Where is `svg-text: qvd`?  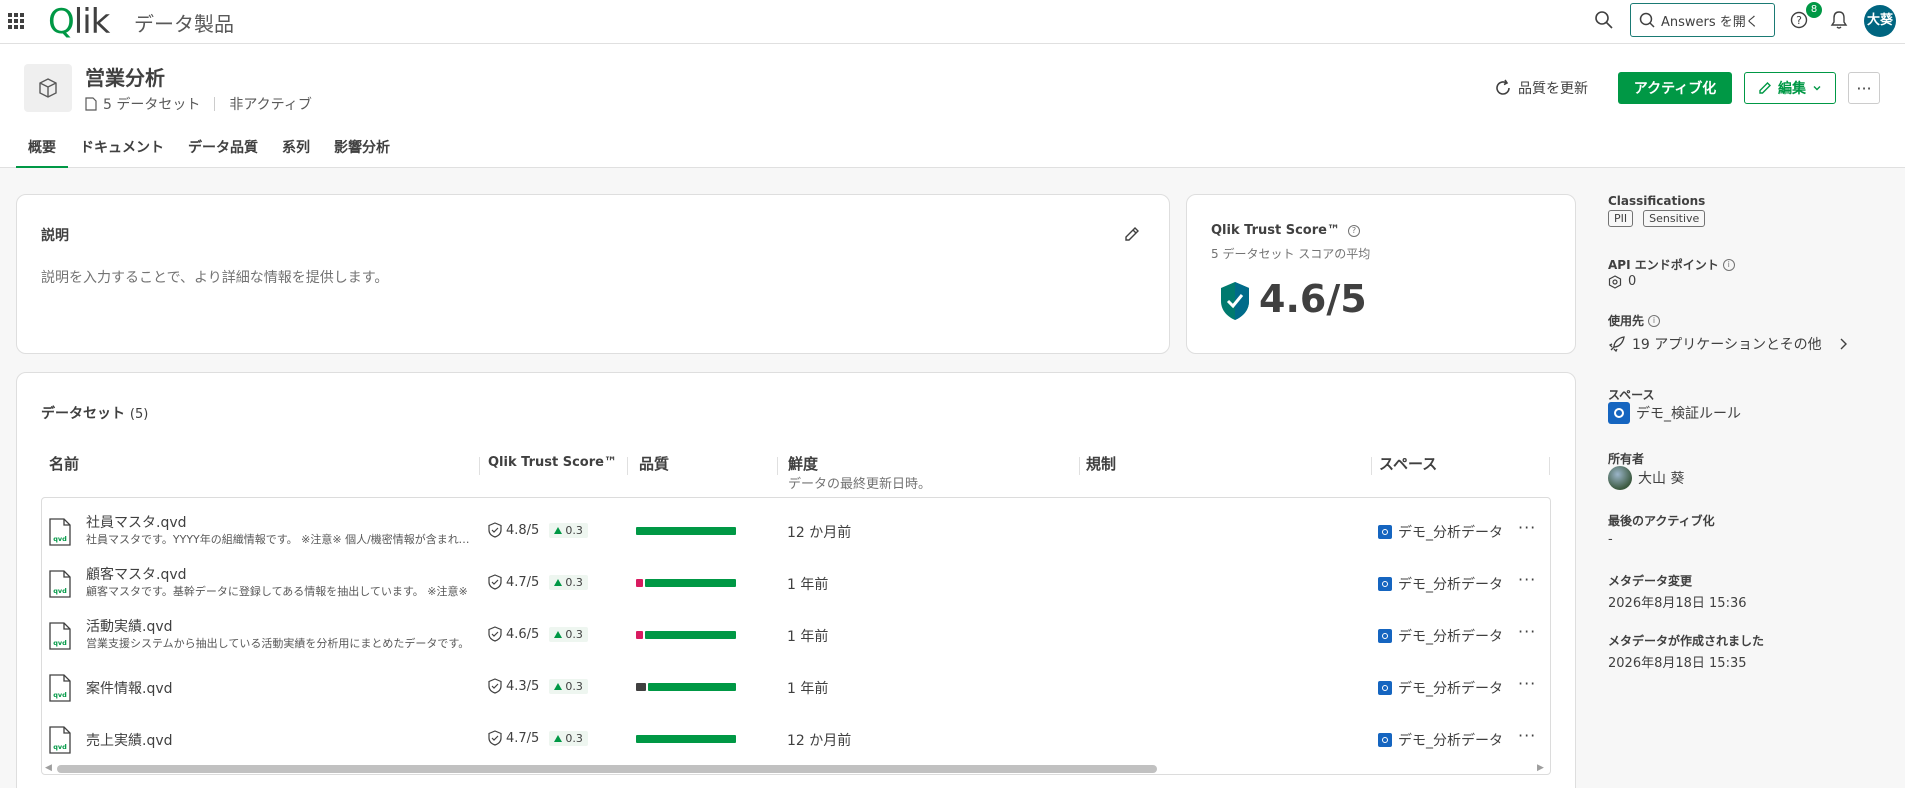
svg-text: qvd is located at coordinates (60, 643).